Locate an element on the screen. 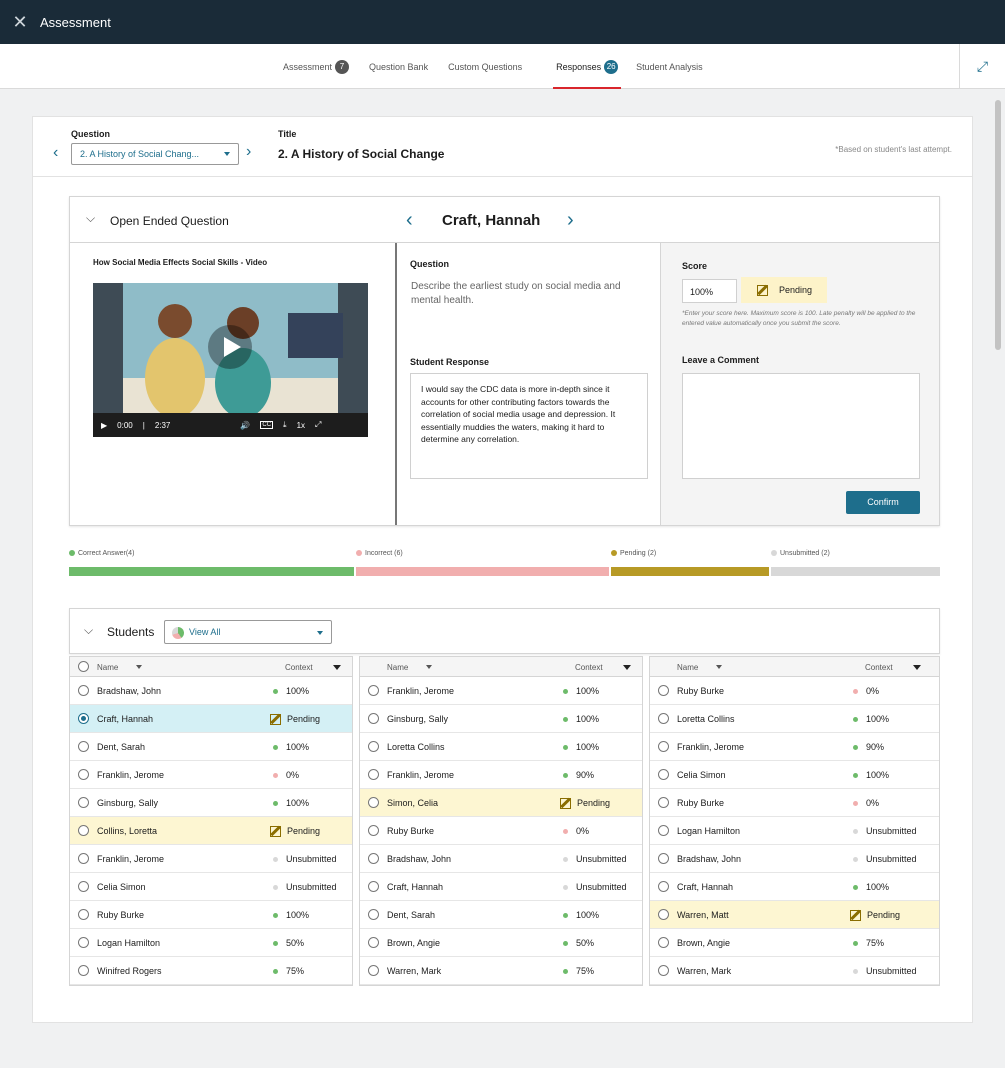 This screenshot has height=1068, width=1005. table-row: Ruby Burke 100% is located at coordinates (211, 915).